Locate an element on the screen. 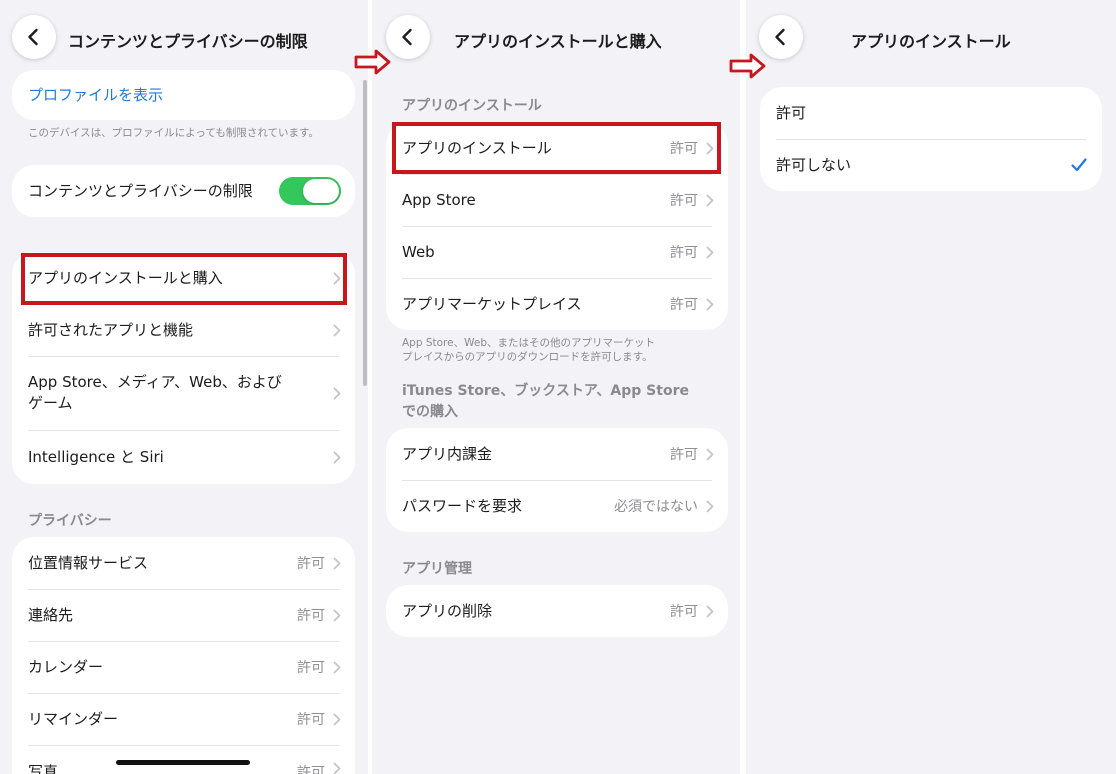 Image resolution: width=1116 pixels, height=774 pixels. home-indicator is located at coordinates (183, 762).